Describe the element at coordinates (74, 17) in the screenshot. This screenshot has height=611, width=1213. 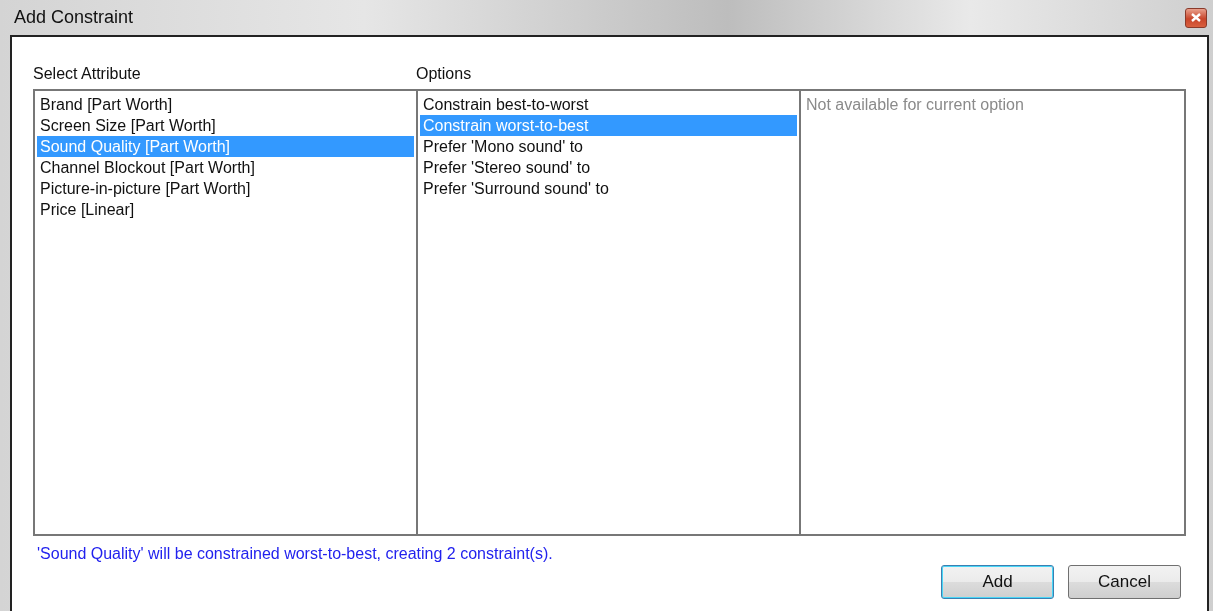
I see `window-title: Add Constraint` at that location.